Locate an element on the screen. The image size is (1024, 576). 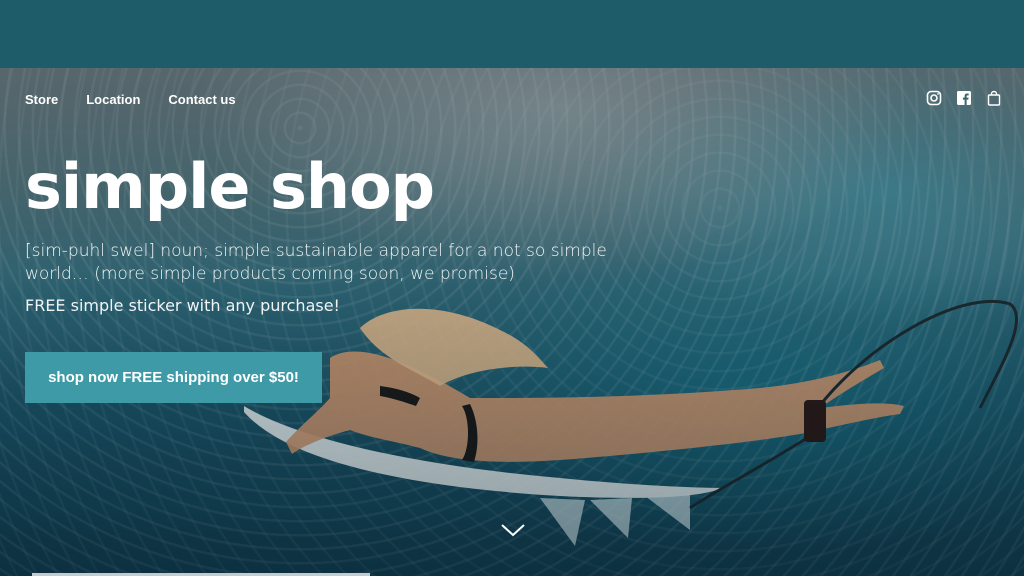
shopping-bag-icon is located at coordinates (994, 98).